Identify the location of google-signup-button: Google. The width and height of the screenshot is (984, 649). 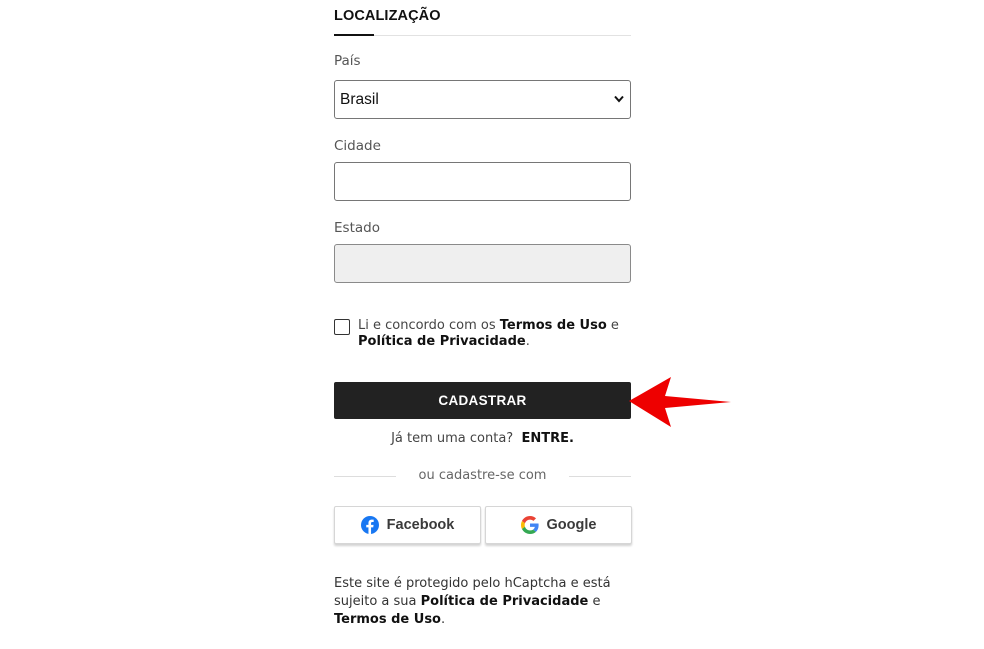
(558, 525).